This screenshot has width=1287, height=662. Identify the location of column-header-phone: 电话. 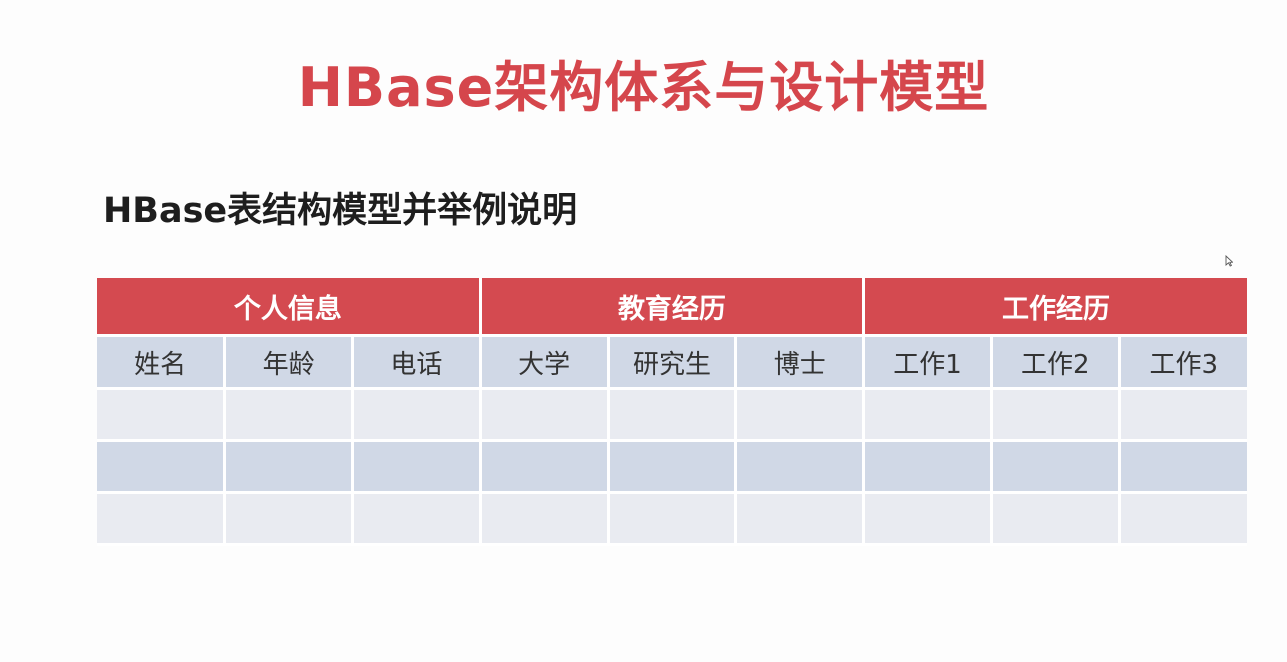
(416, 362).